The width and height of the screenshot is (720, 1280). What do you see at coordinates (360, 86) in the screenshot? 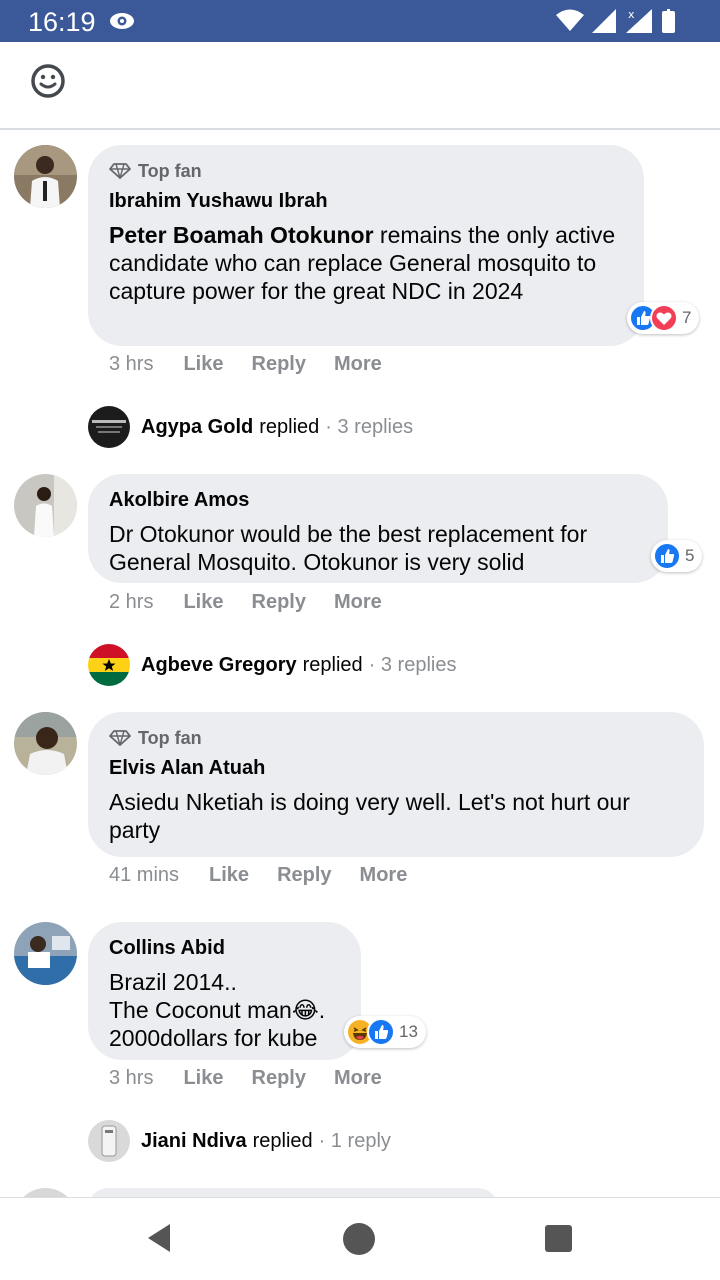
I see `top-bar` at bounding box center [360, 86].